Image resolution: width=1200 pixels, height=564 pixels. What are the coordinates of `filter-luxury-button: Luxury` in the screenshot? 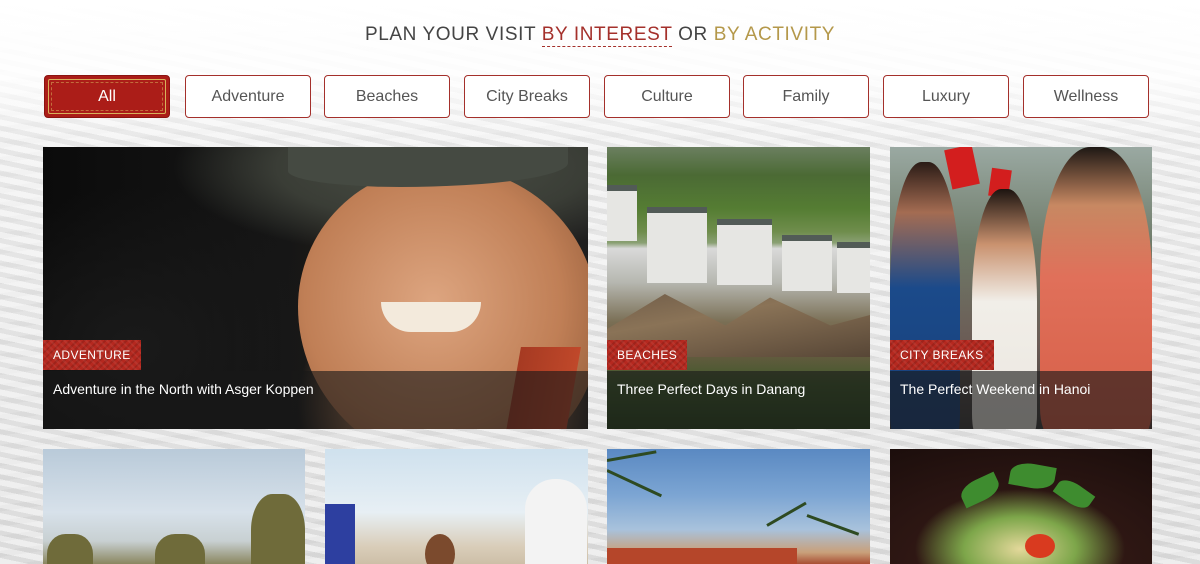 It's located at (946, 96).